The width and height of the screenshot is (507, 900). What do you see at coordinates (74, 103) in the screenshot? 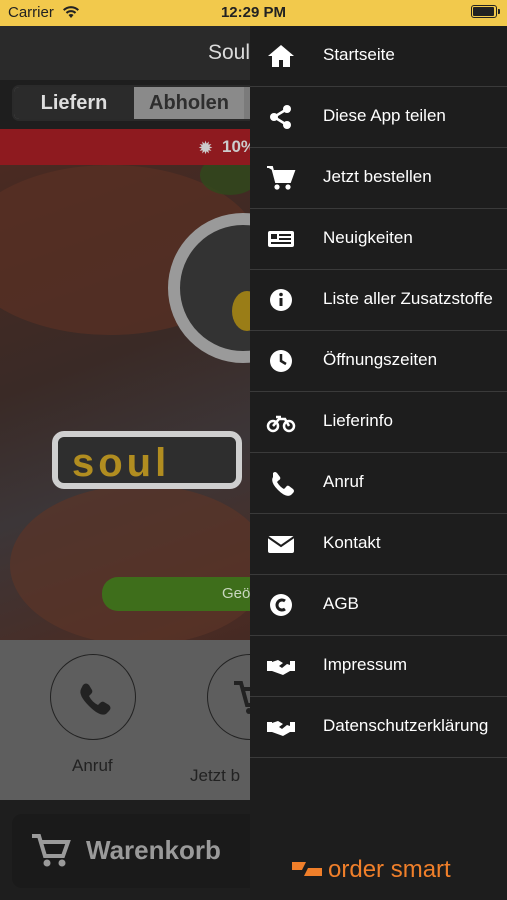
I see `segment-liefern: Liefern` at bounding box center [74, 103].